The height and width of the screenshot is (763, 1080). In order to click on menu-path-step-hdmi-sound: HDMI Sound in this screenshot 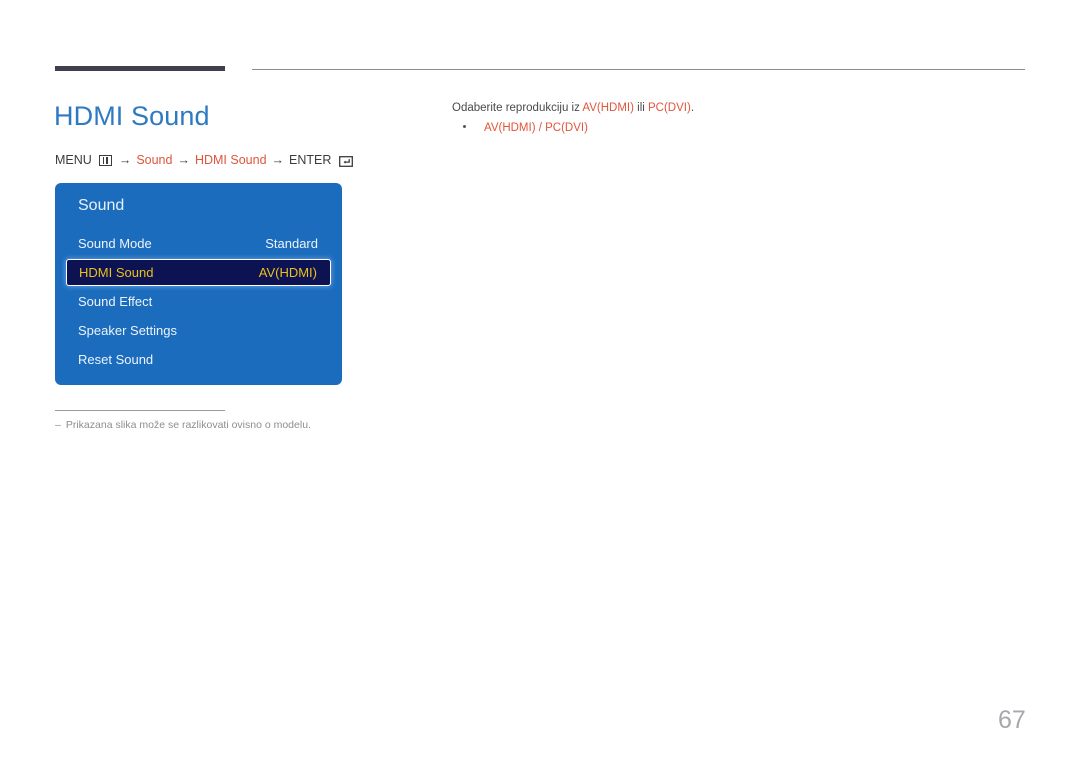, I will do `click(230, 160)`.